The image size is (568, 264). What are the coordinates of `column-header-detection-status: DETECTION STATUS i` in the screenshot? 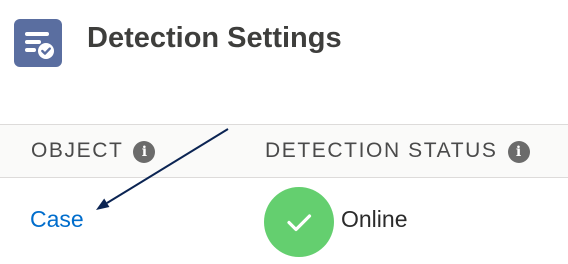 It's located at (397, 151).